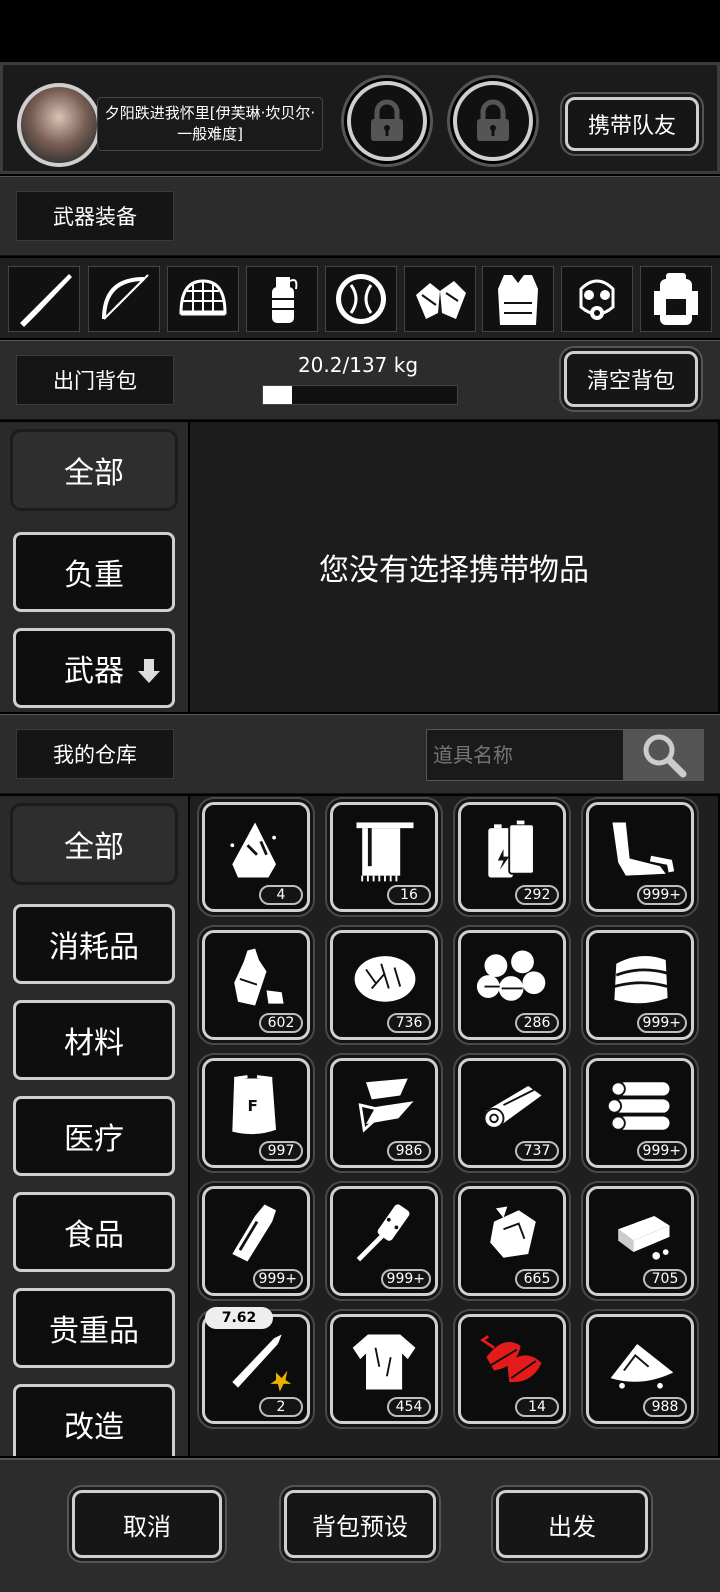 This screenshot has width=720, height=1592. Describe the element at coordinates (384, 1369) in the screenshot. I see `warehouse-item: 454` at that location.